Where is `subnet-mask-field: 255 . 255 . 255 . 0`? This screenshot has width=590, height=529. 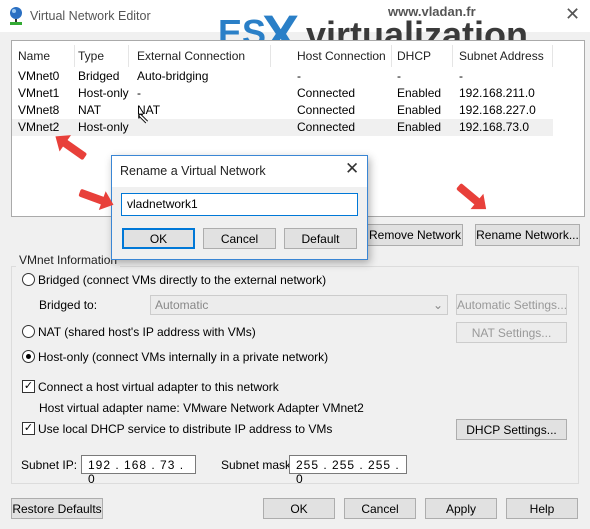 subnet-mask-field: 255 . 255 . 255 . 0 is located at coordinates (348, 470).